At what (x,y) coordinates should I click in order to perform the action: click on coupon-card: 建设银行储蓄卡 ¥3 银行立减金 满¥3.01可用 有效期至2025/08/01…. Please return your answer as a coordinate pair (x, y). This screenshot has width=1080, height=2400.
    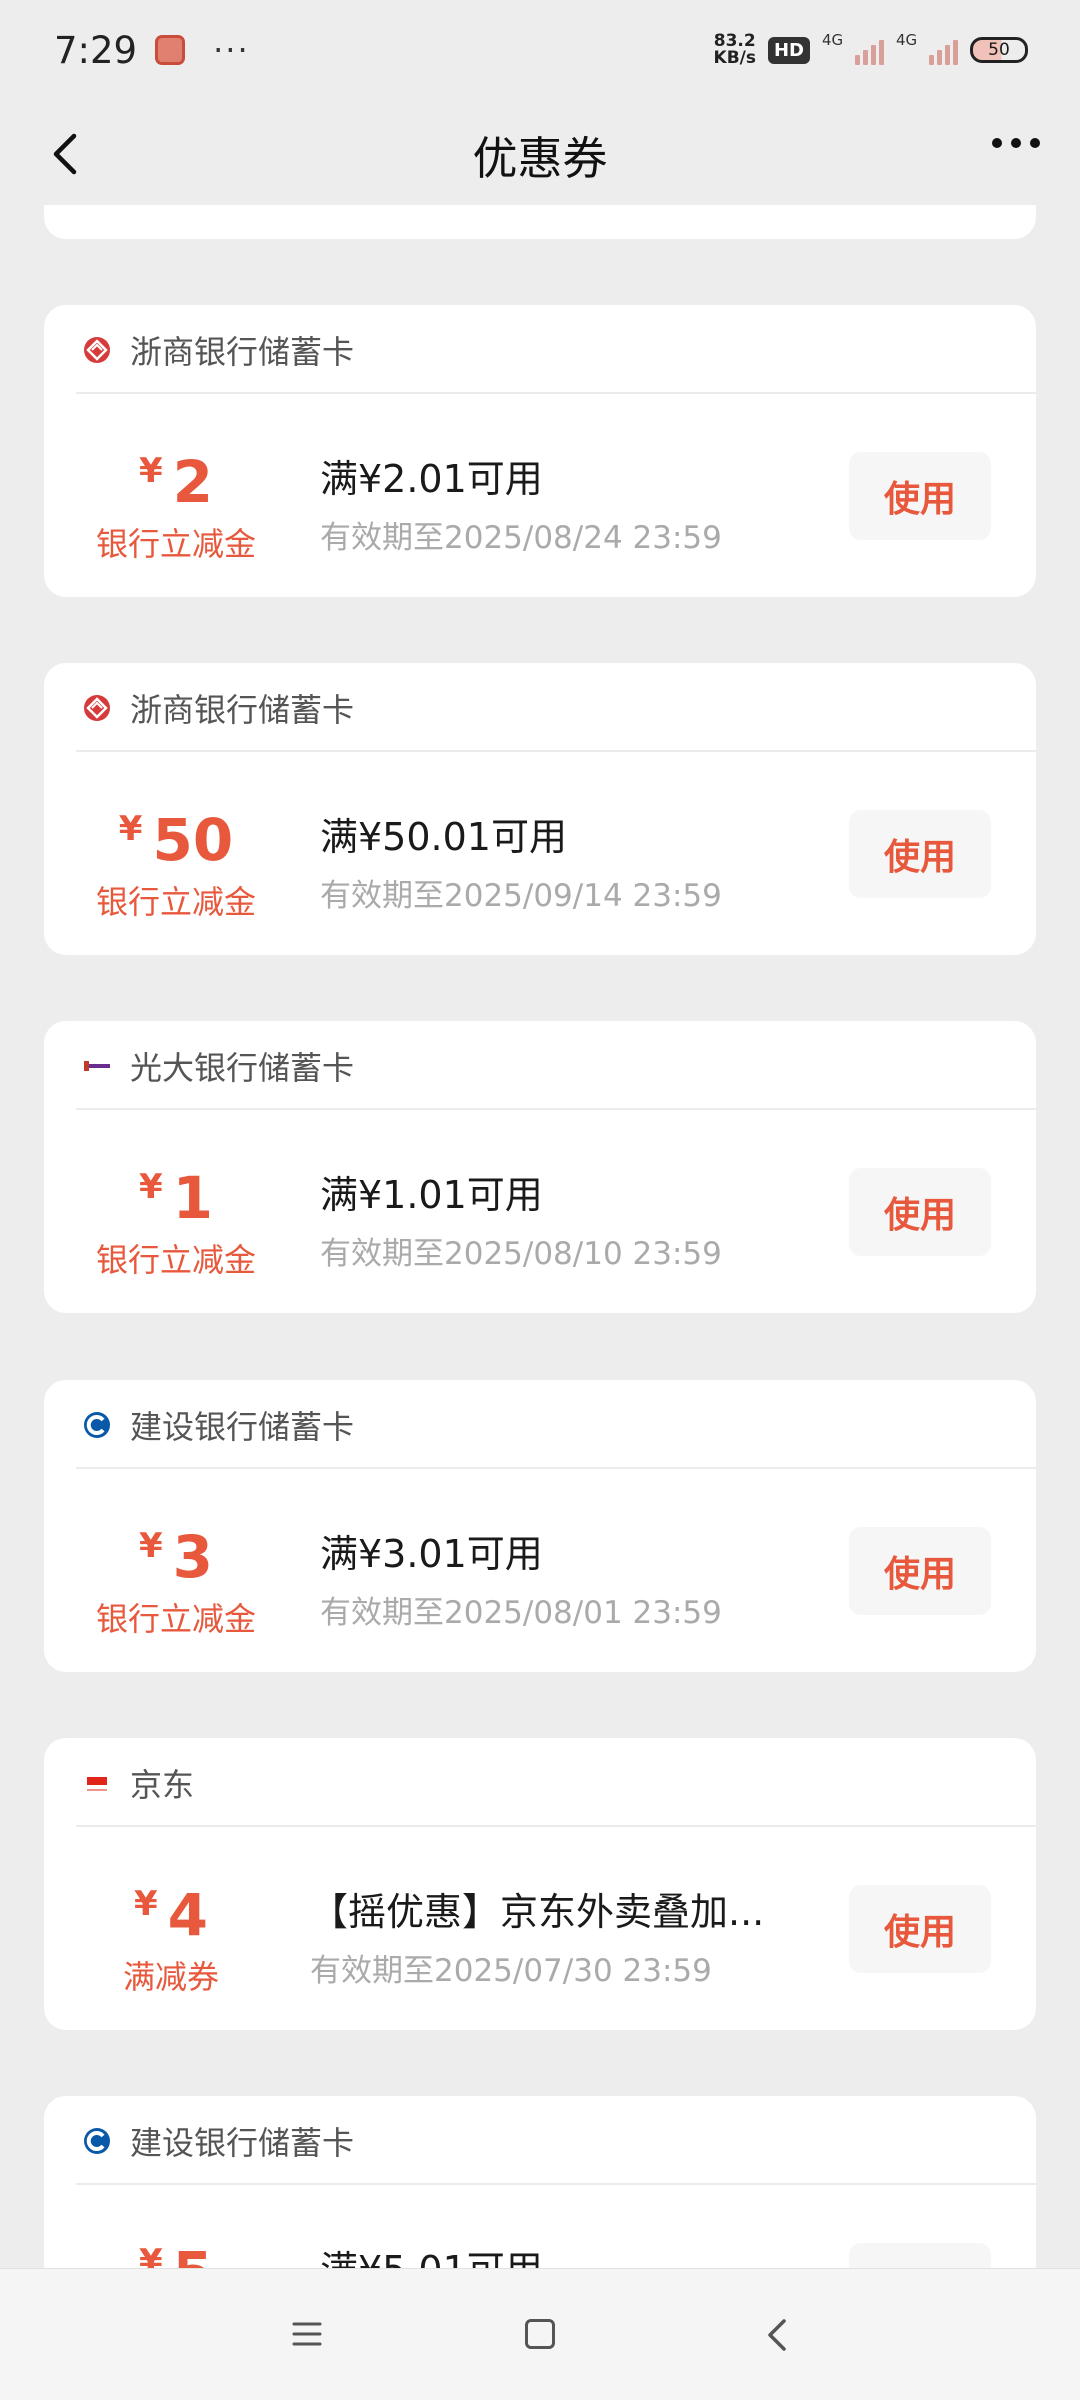
    Looking at the image, I should click on (540, 1526).